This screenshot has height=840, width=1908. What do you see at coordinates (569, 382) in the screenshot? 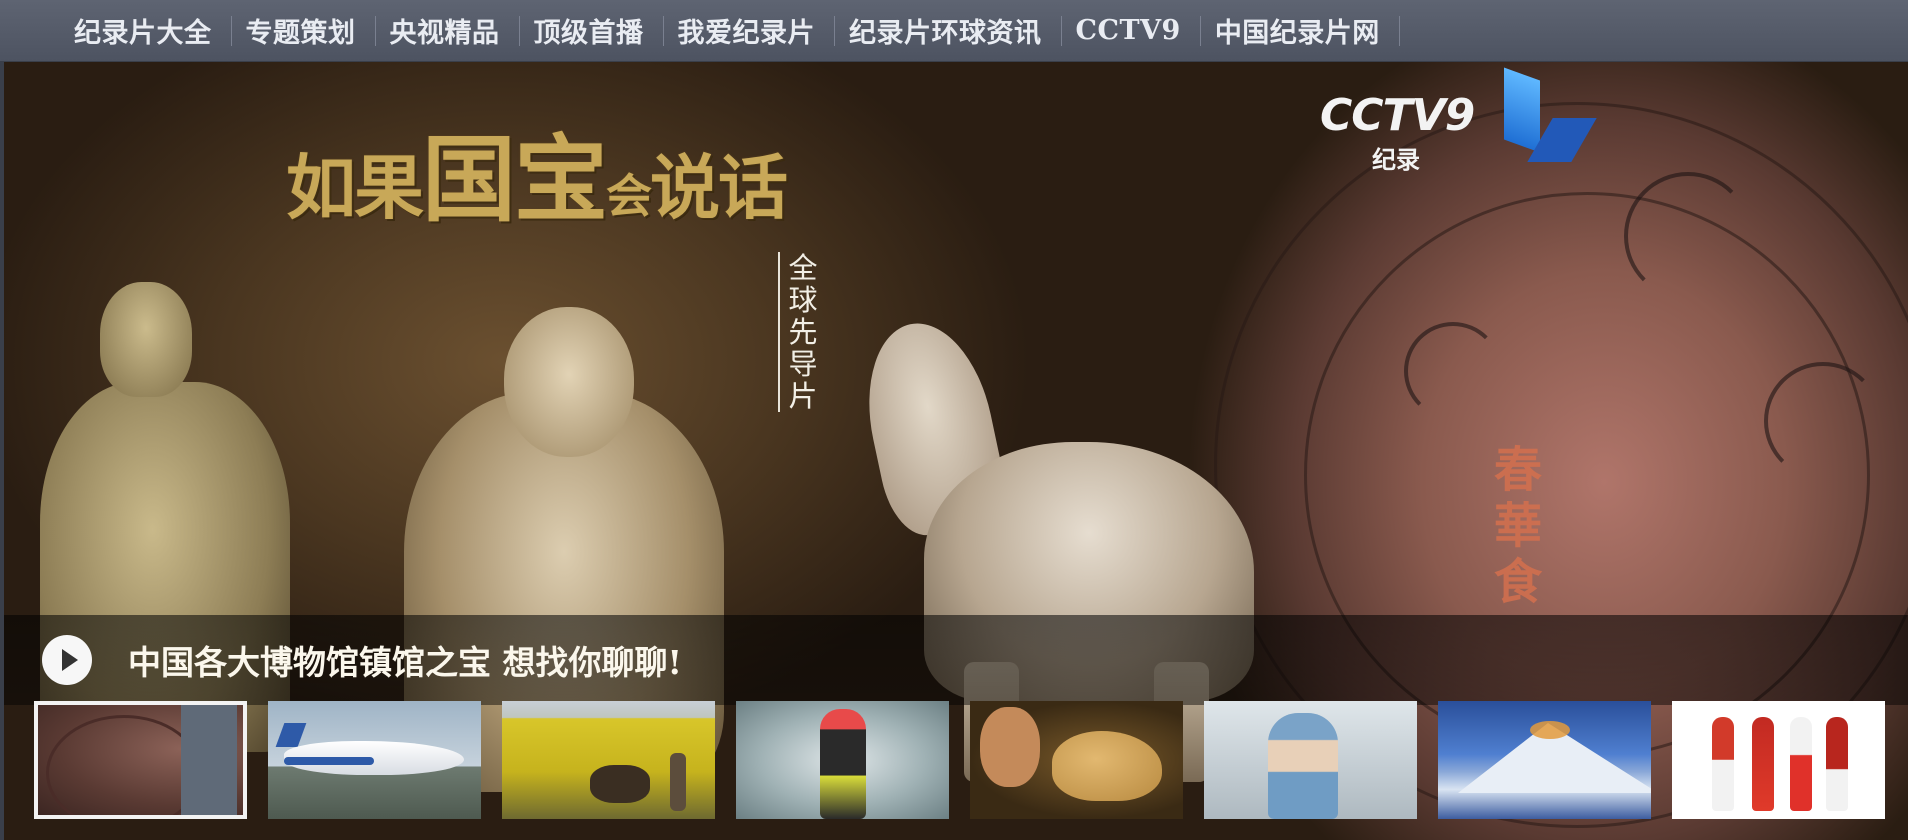
I see `pottery-storyteller-head` at bounding box center [569, 382].